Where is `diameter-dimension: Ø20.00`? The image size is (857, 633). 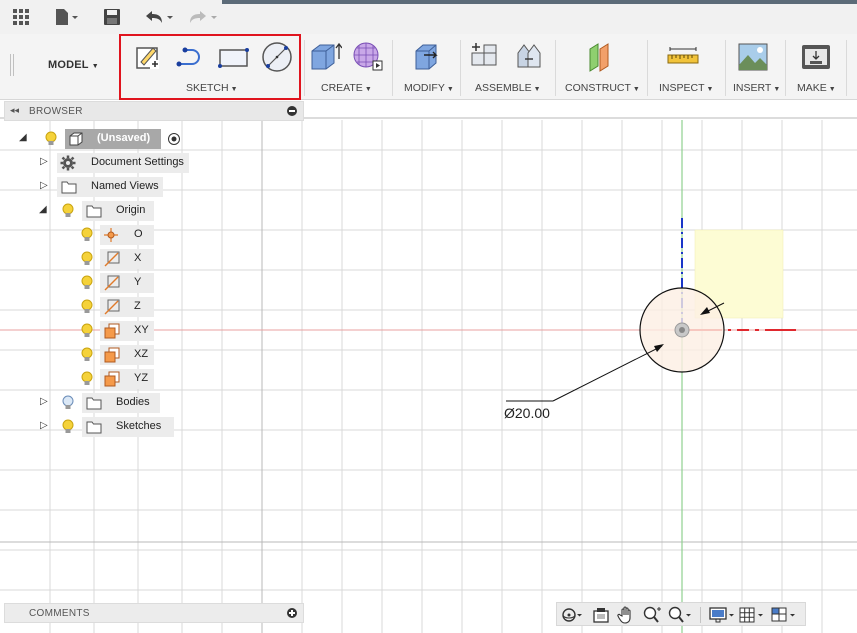
diameter-dimension: Ø20.00 is located at coordinates (527, 413).